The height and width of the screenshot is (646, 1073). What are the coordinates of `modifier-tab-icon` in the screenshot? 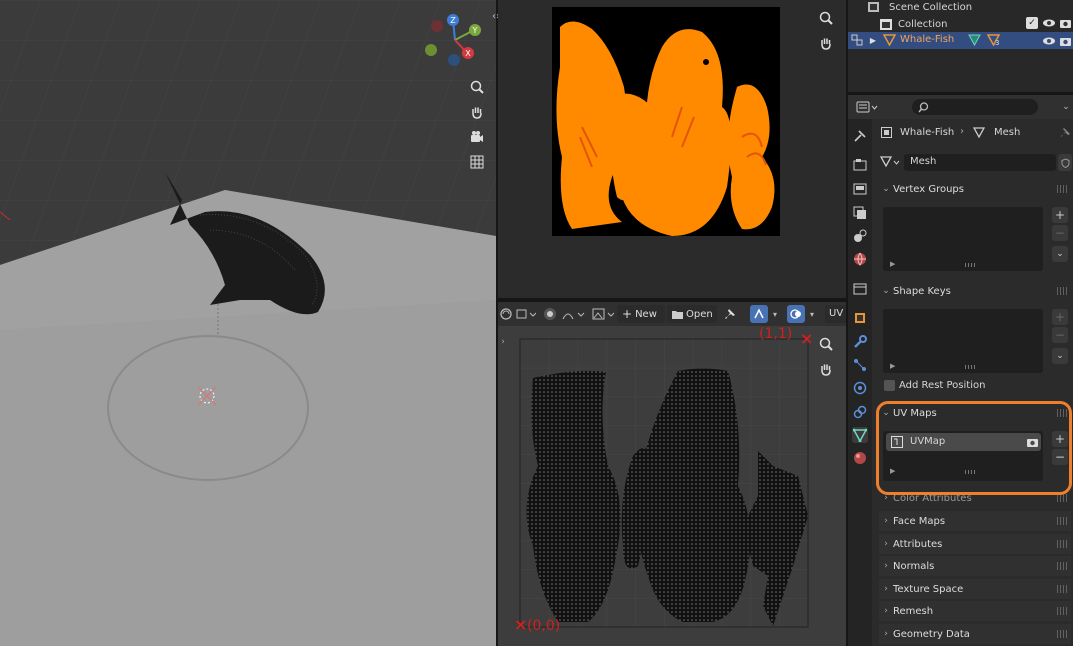 It's located at (860, 342).